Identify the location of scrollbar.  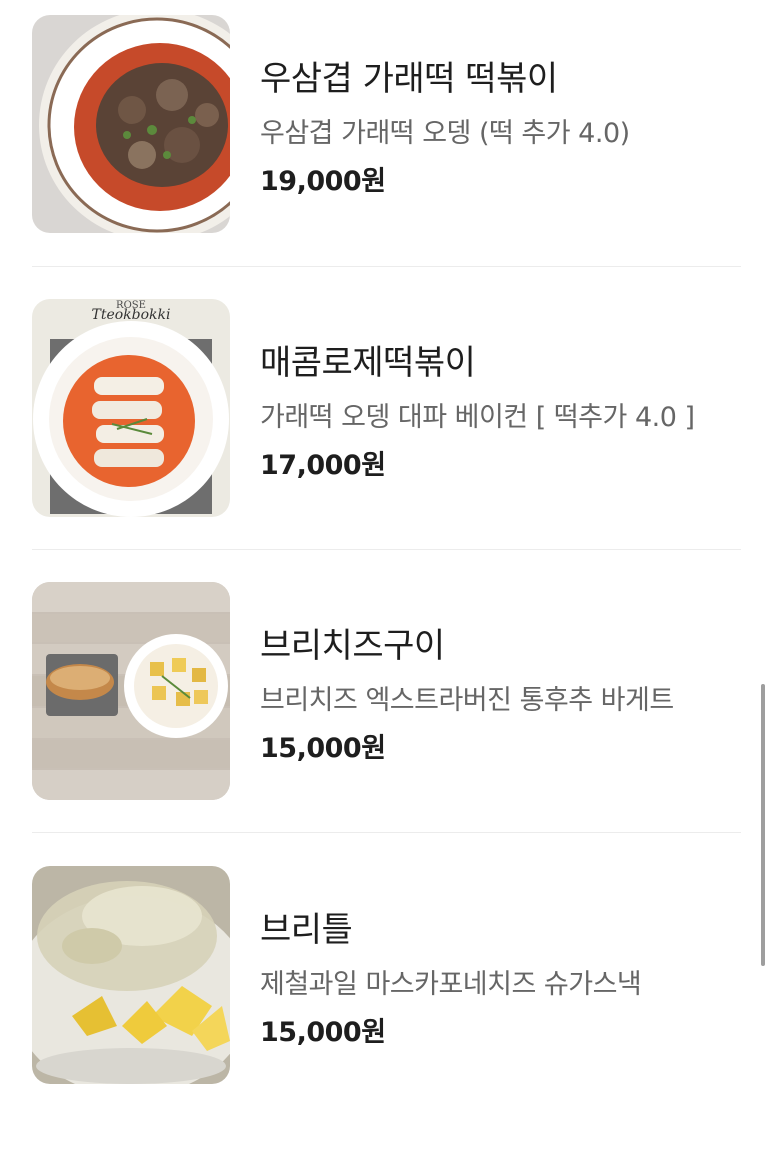
(763, 825).